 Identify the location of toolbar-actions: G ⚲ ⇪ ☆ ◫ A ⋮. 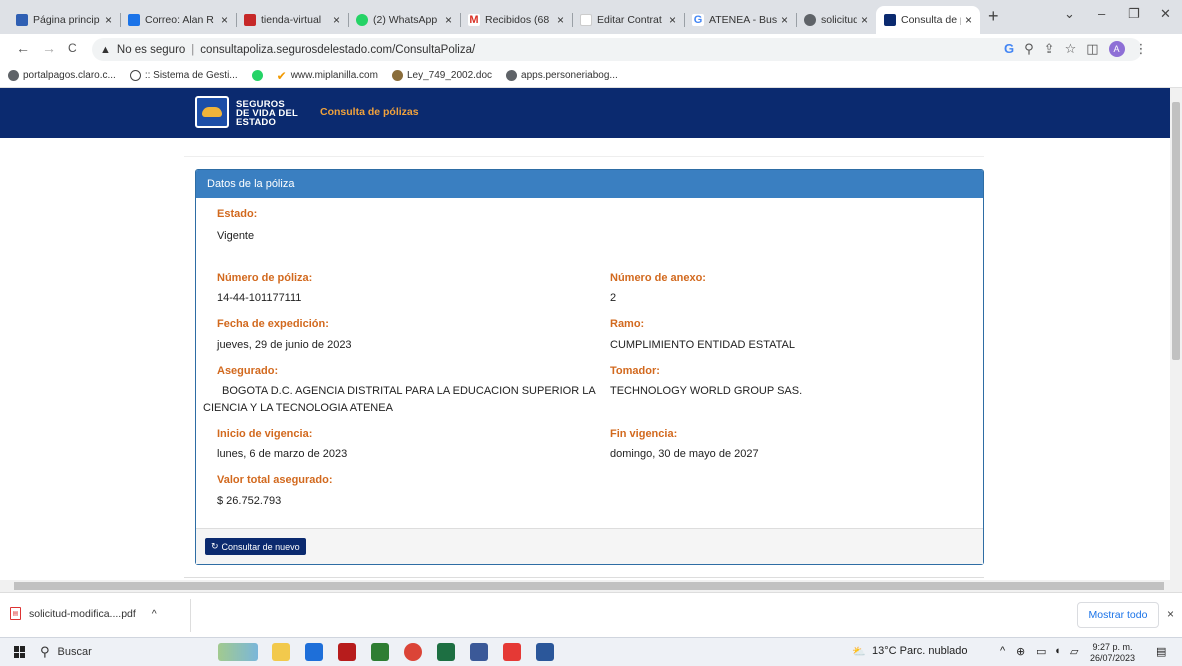
(1076, 49).